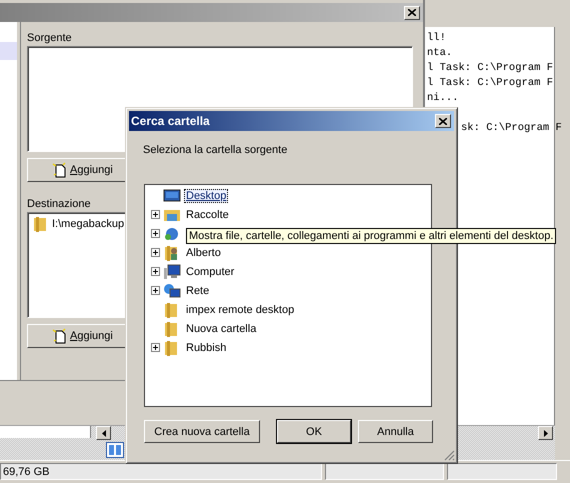 The image size is (570, 483). What do you see at coordinates (88, 224) in the screenshot?
I see `list-item: I:\megabackup` at bounding box center [88, 224].